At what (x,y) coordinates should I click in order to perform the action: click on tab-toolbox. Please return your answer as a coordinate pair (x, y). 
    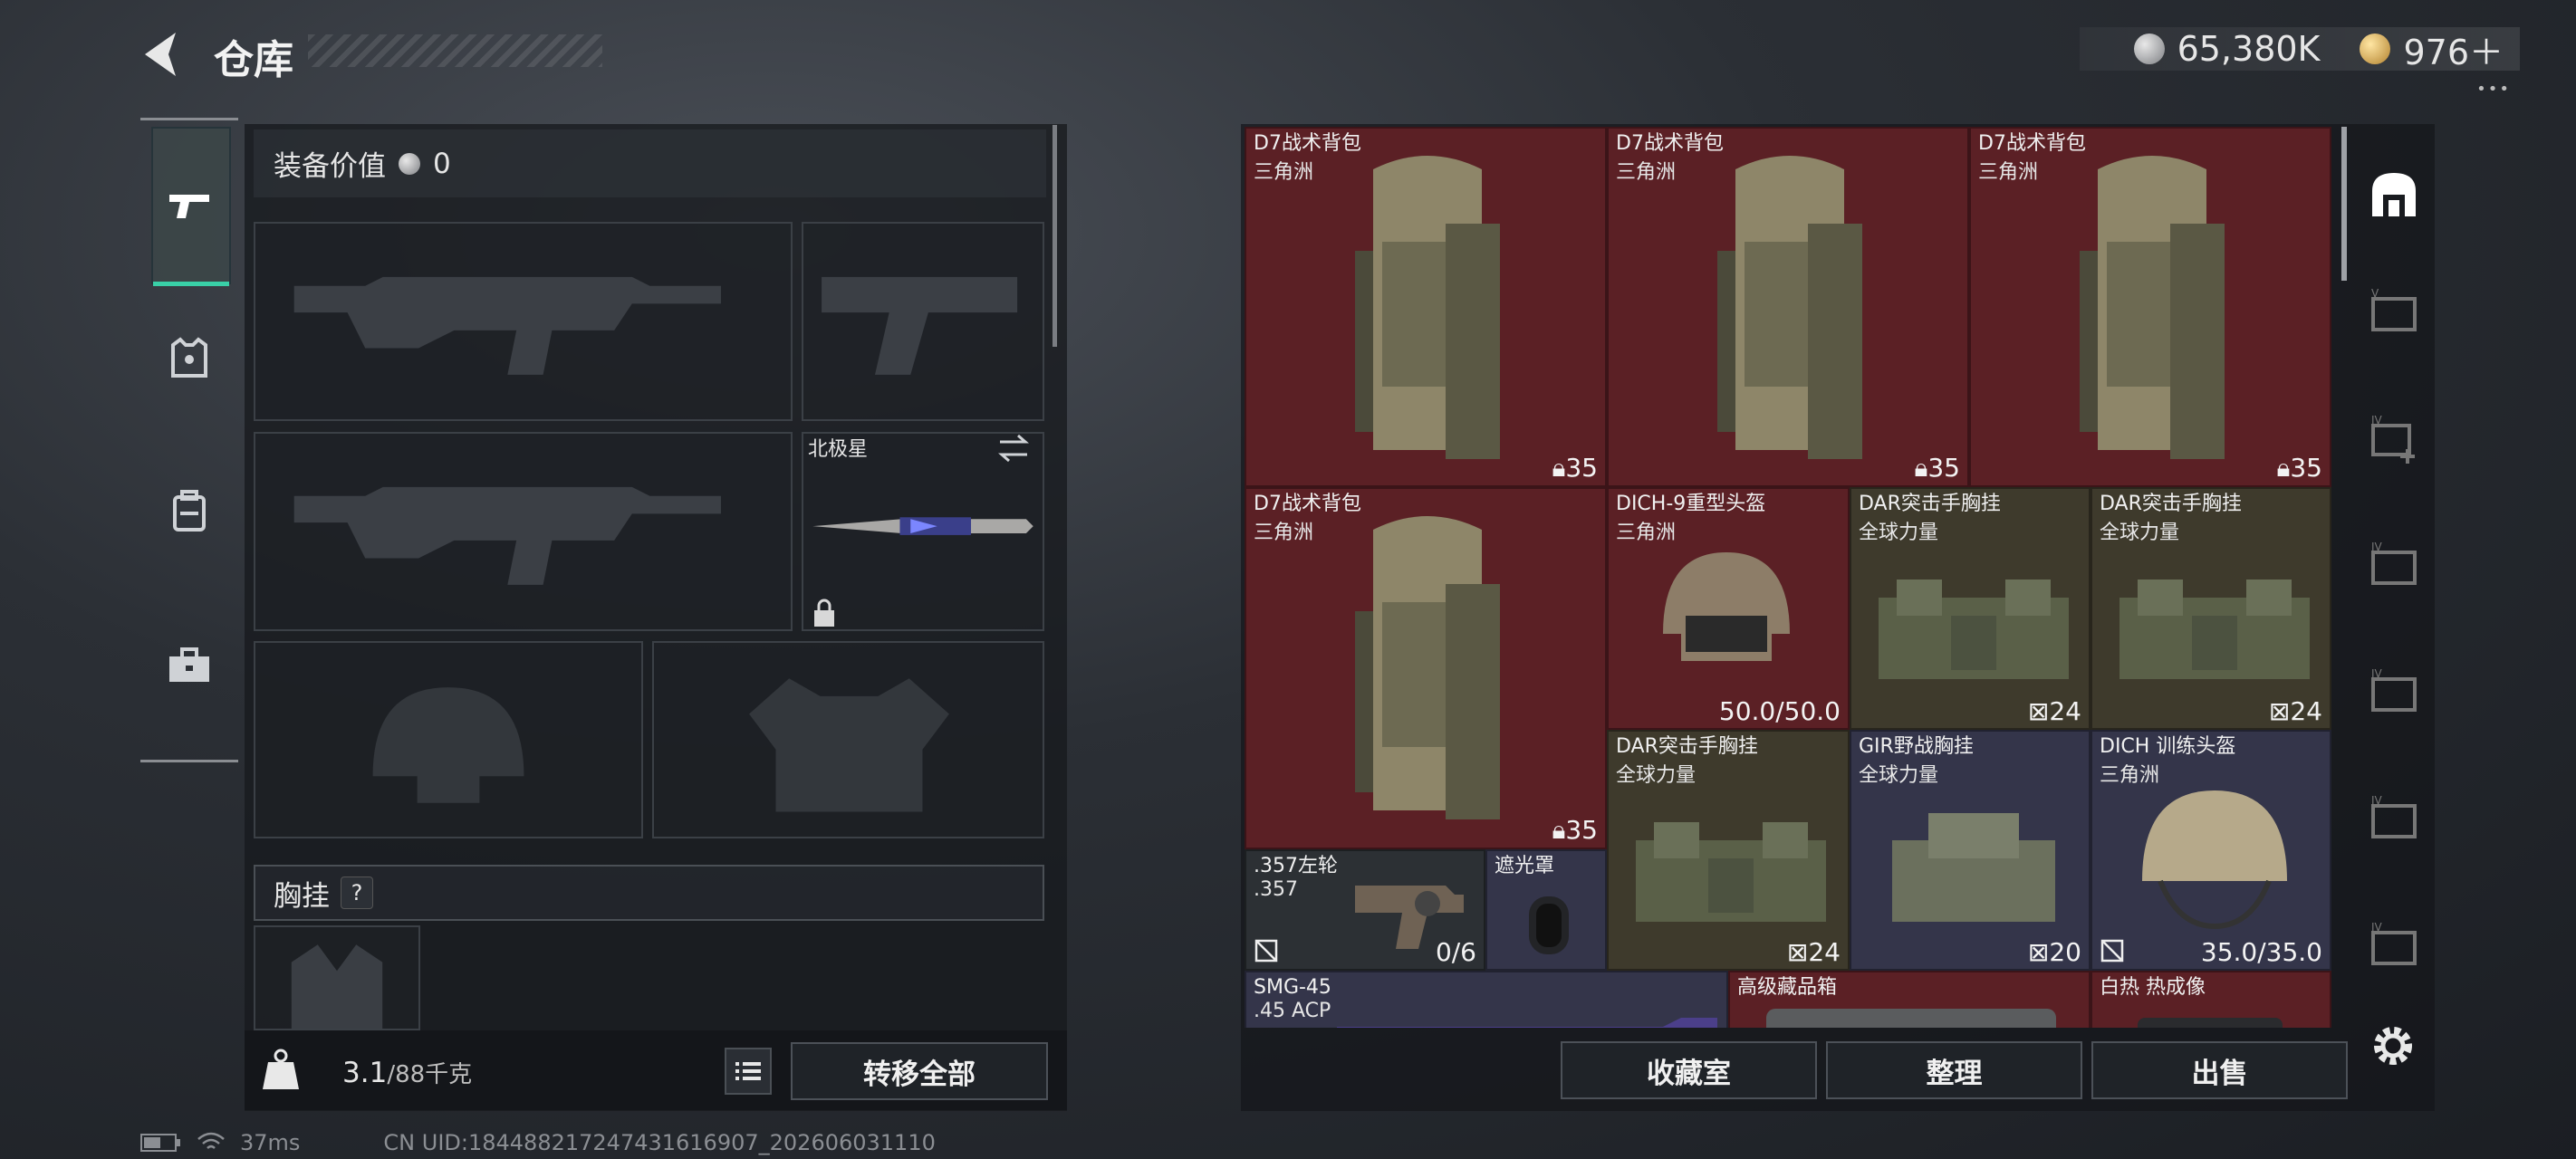
    Looking at the image, I should click on (189, 665).